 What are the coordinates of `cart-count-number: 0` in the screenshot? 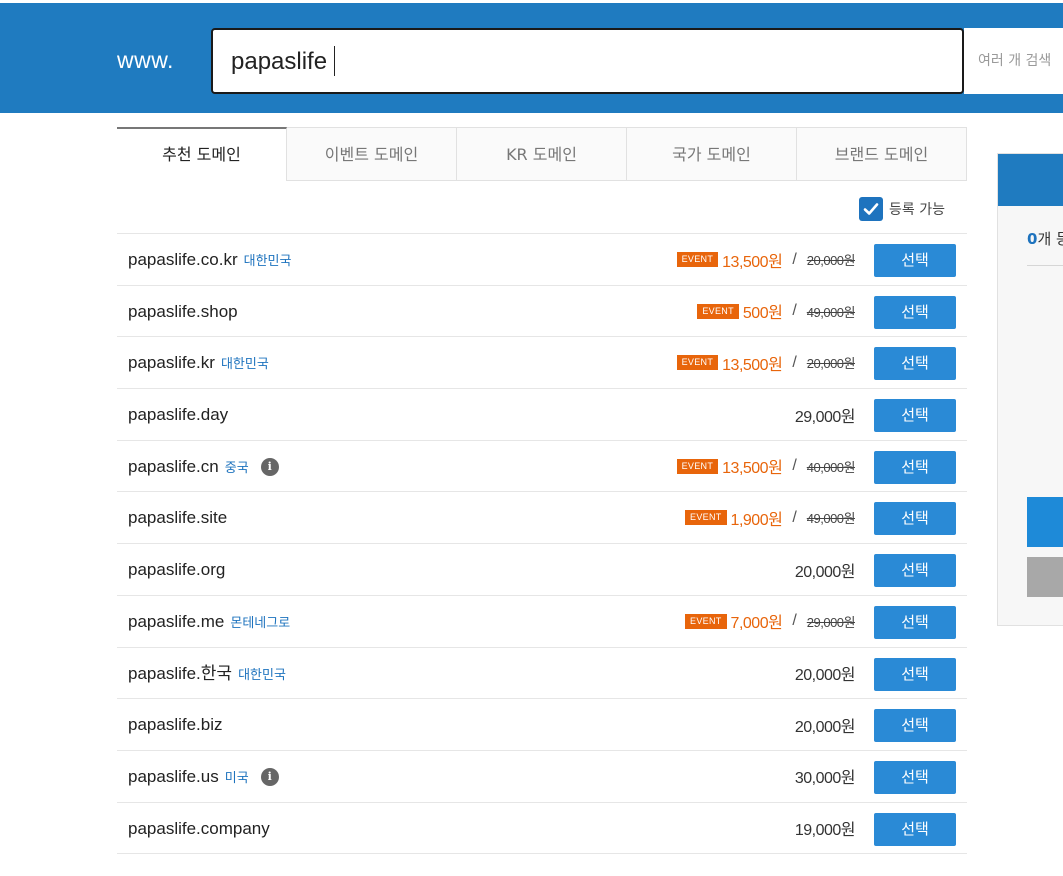 It's located at (1032, 239).